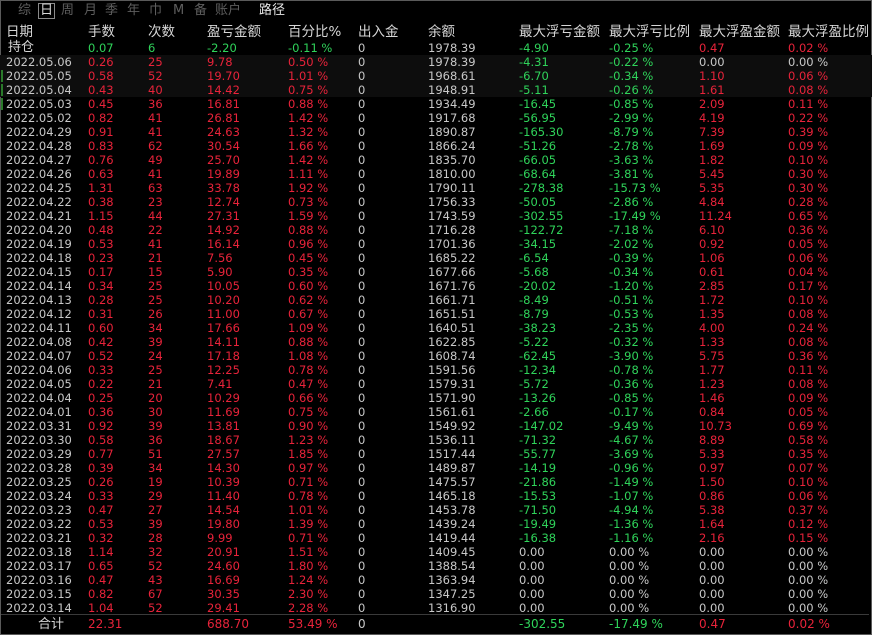  What do you see at coordinates (538, 104) in the screenshot?
I see `cell-max-float-loss: -16.45` at bounding box center [538, 104].